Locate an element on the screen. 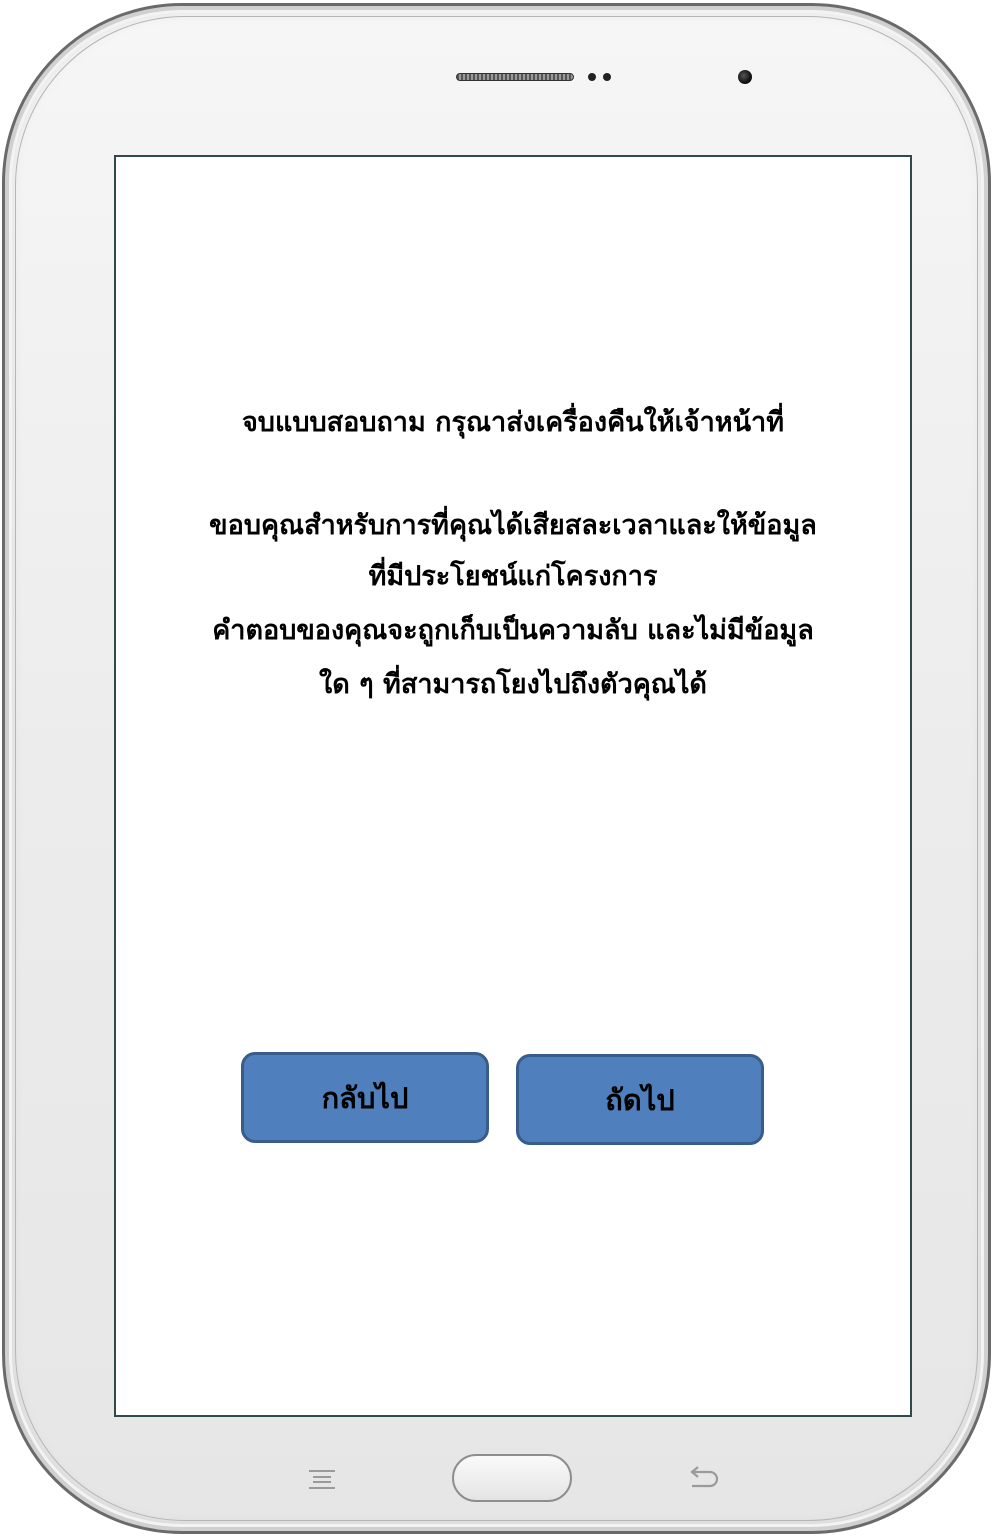 The height and width of the screenshot is (1539, 995). back-arrow-icon is located at coordinates (703, 1479).